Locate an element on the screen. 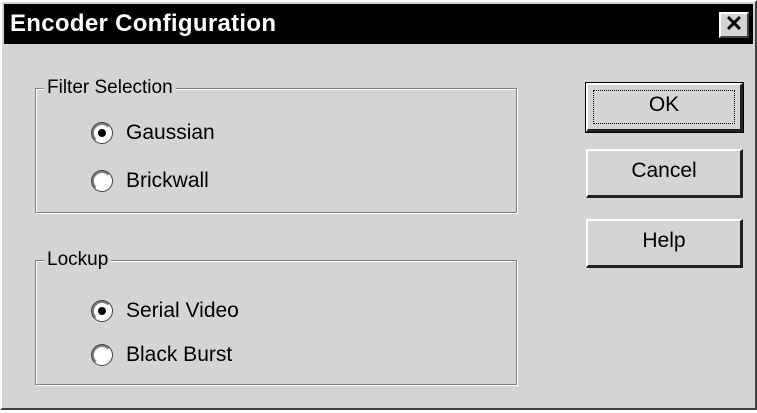 The width and height of the screenshot is (757, 413). help-button-label: Help is located at coordinates (664, 240).